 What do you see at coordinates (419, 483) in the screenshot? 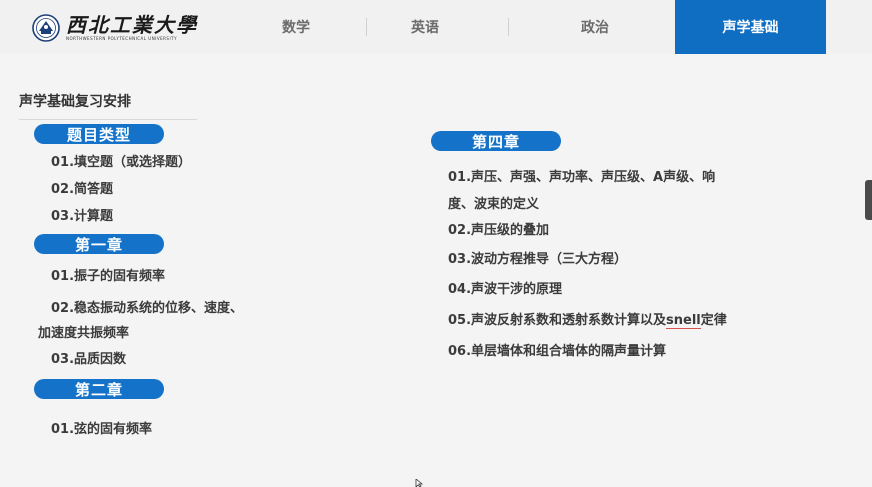
I see `mouse-cursor-icon` at bounding box center [419, 483].